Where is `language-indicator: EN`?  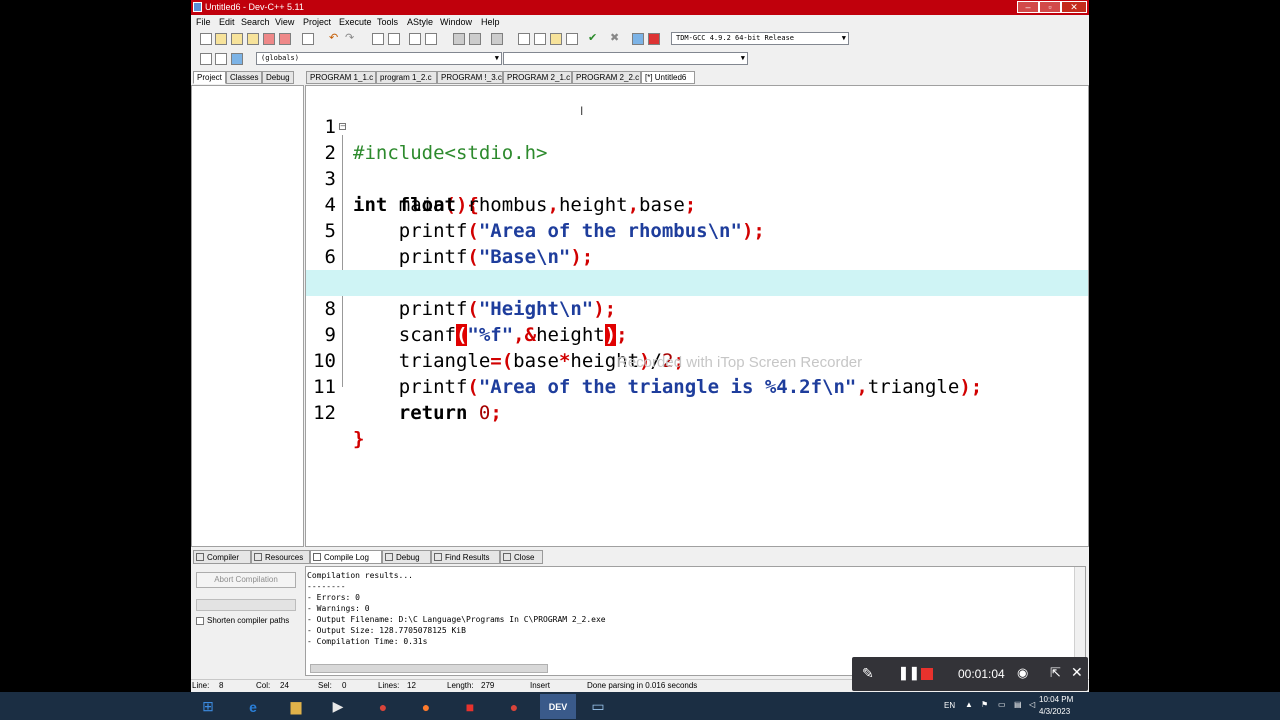
language-indicator: EN is located at coordinates (949, 705).